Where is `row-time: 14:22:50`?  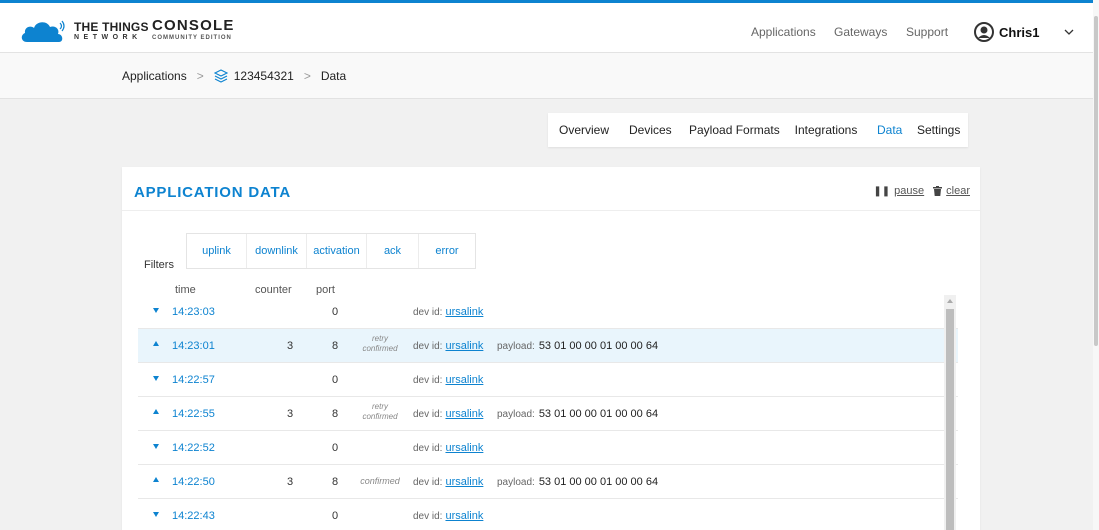 row-time: 14:22:50 is located at coordinates (193, 482).